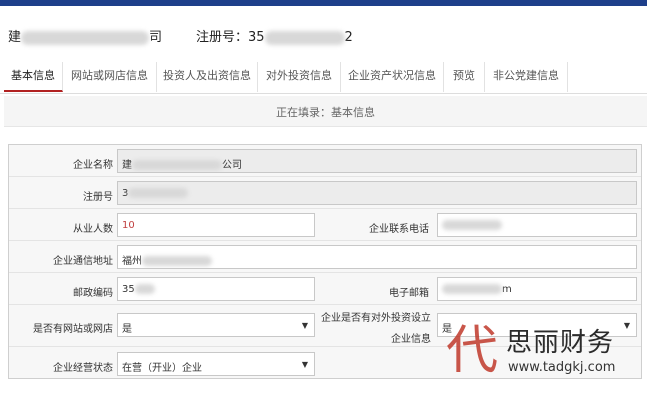  What do you see at coordinates (216, 289) in the screenshot?
I see `postcode-field: 35` at bounding box center [216, 289].